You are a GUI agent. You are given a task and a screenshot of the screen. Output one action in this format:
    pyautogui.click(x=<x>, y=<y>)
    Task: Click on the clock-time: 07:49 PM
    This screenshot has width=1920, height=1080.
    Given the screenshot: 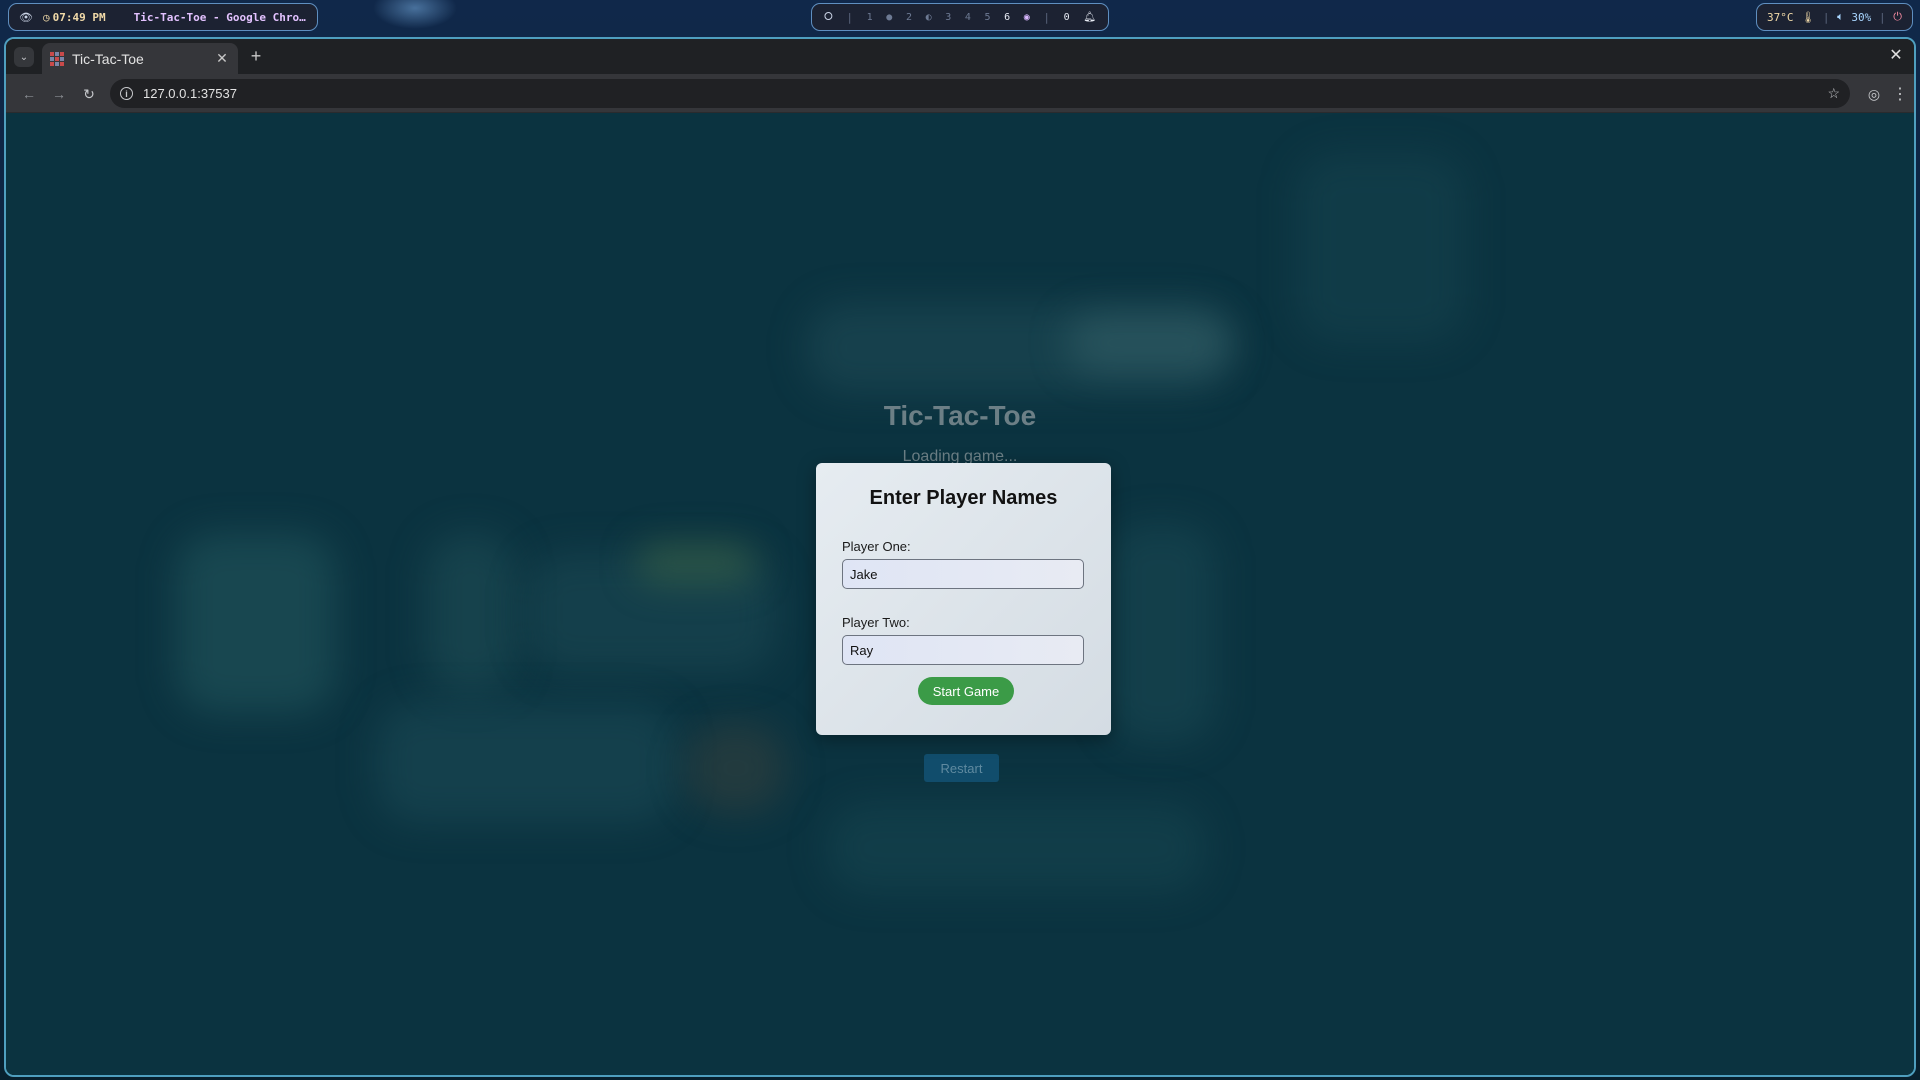 What is the action you would take?
    pyautogui.click(x=79, y=17)
    